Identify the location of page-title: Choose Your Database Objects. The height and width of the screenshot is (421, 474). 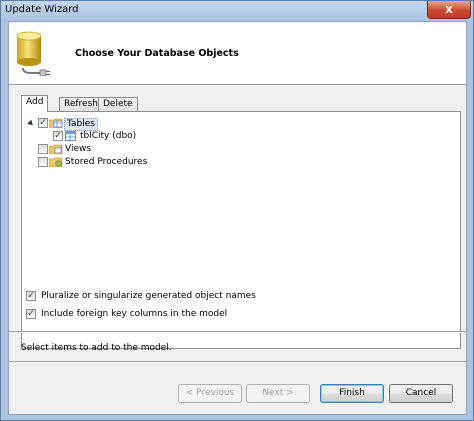
(157, 53).